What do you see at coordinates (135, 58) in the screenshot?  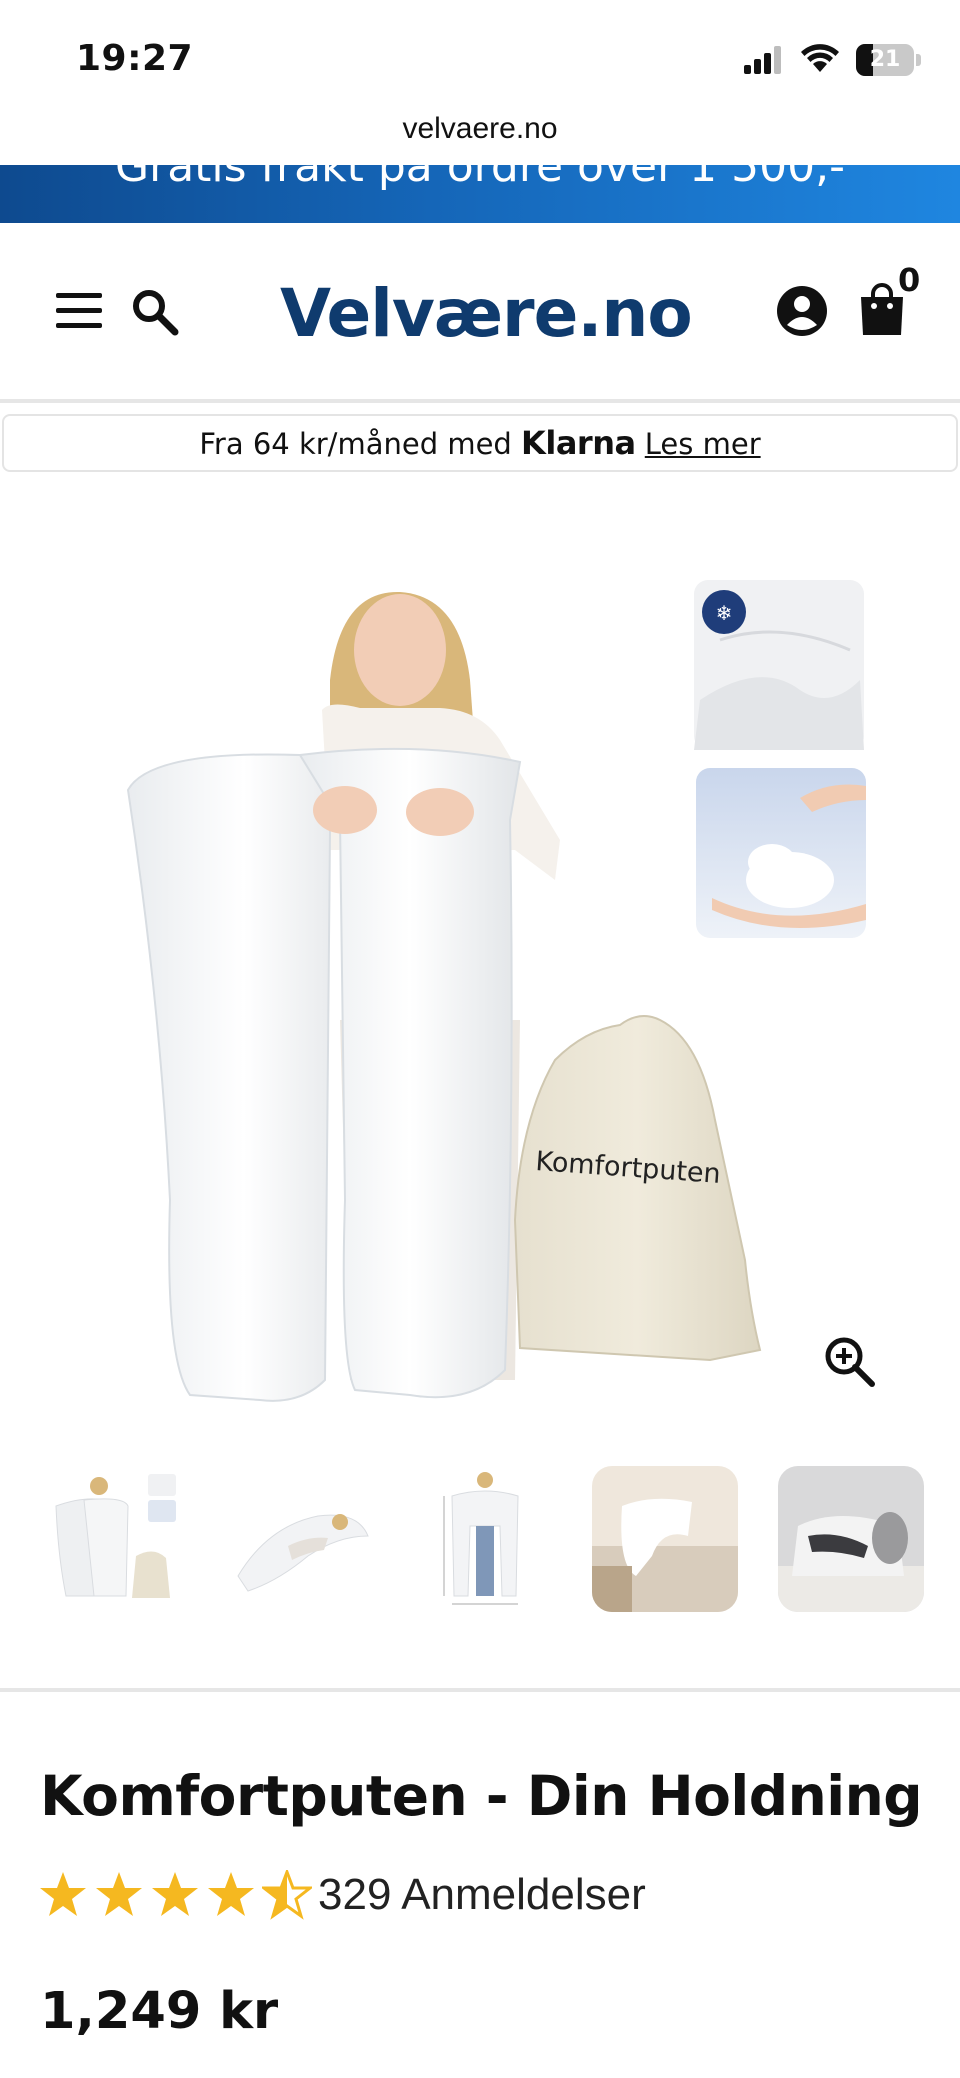 I see `status-time: 19:27` at bounding box center [135, 58].